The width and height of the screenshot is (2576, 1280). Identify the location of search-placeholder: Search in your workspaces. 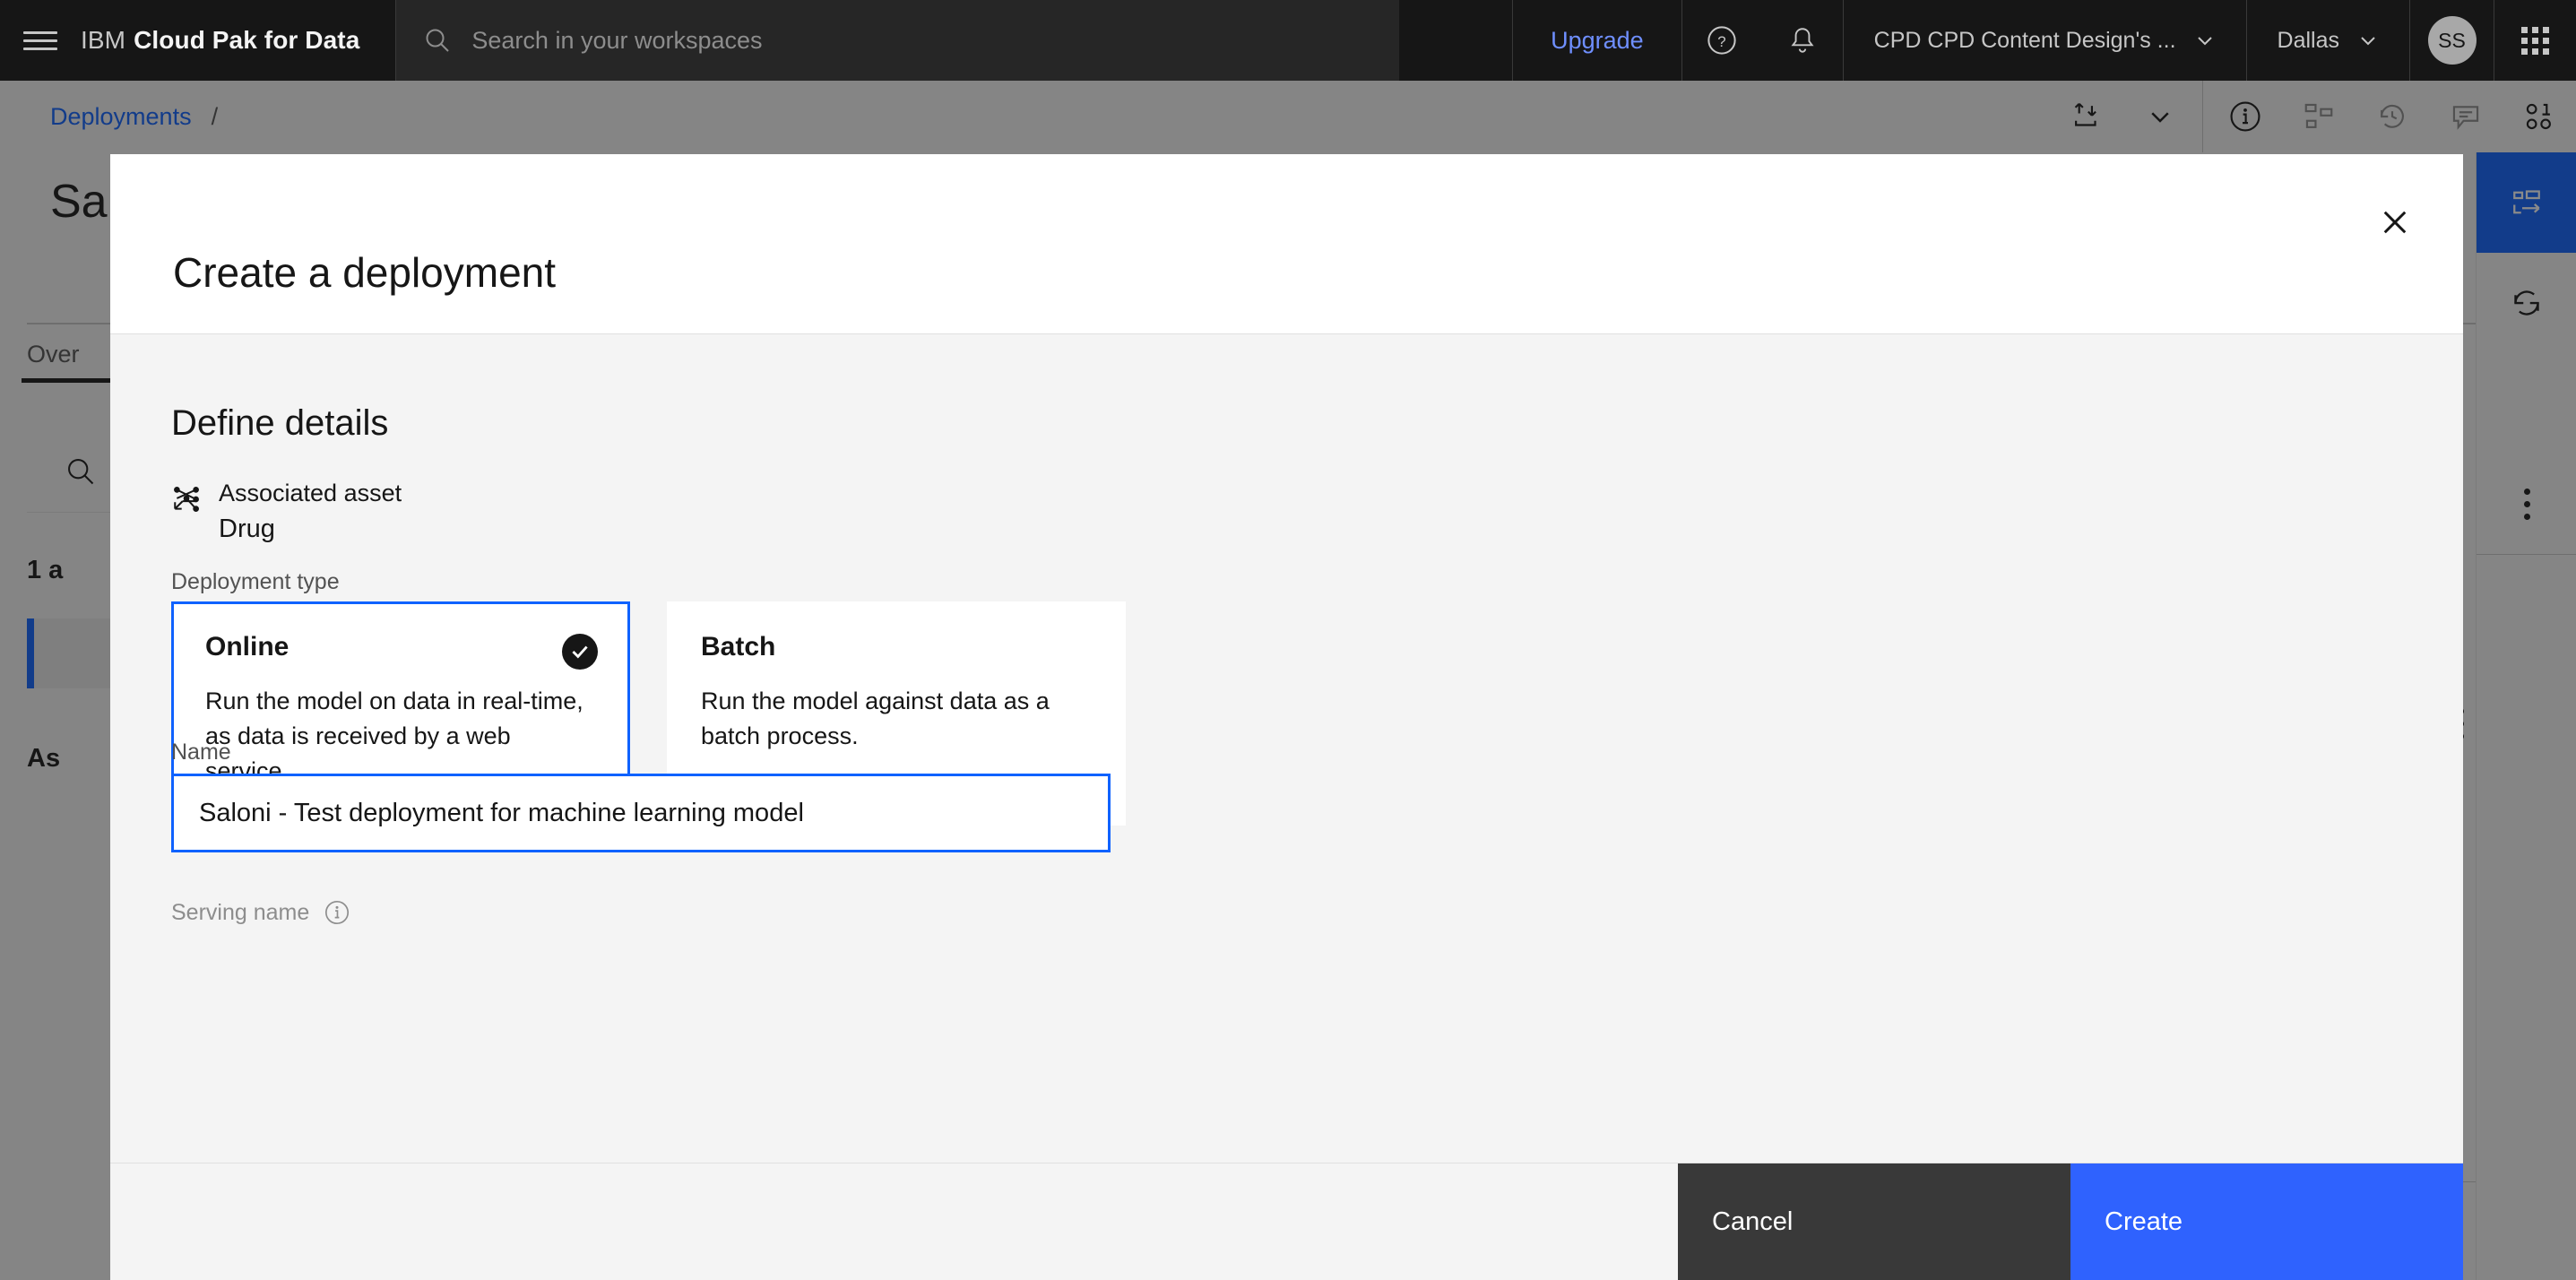
(617, 40).